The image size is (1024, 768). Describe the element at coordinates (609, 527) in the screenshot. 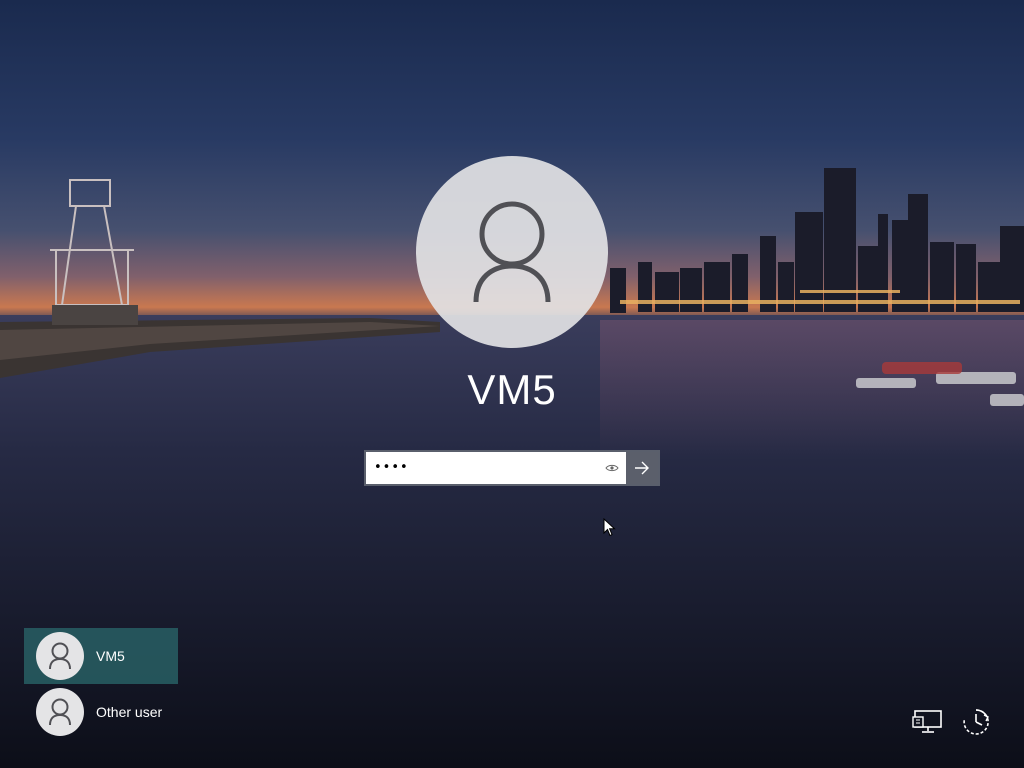

I see `mouse-cursor-icon` at that location.